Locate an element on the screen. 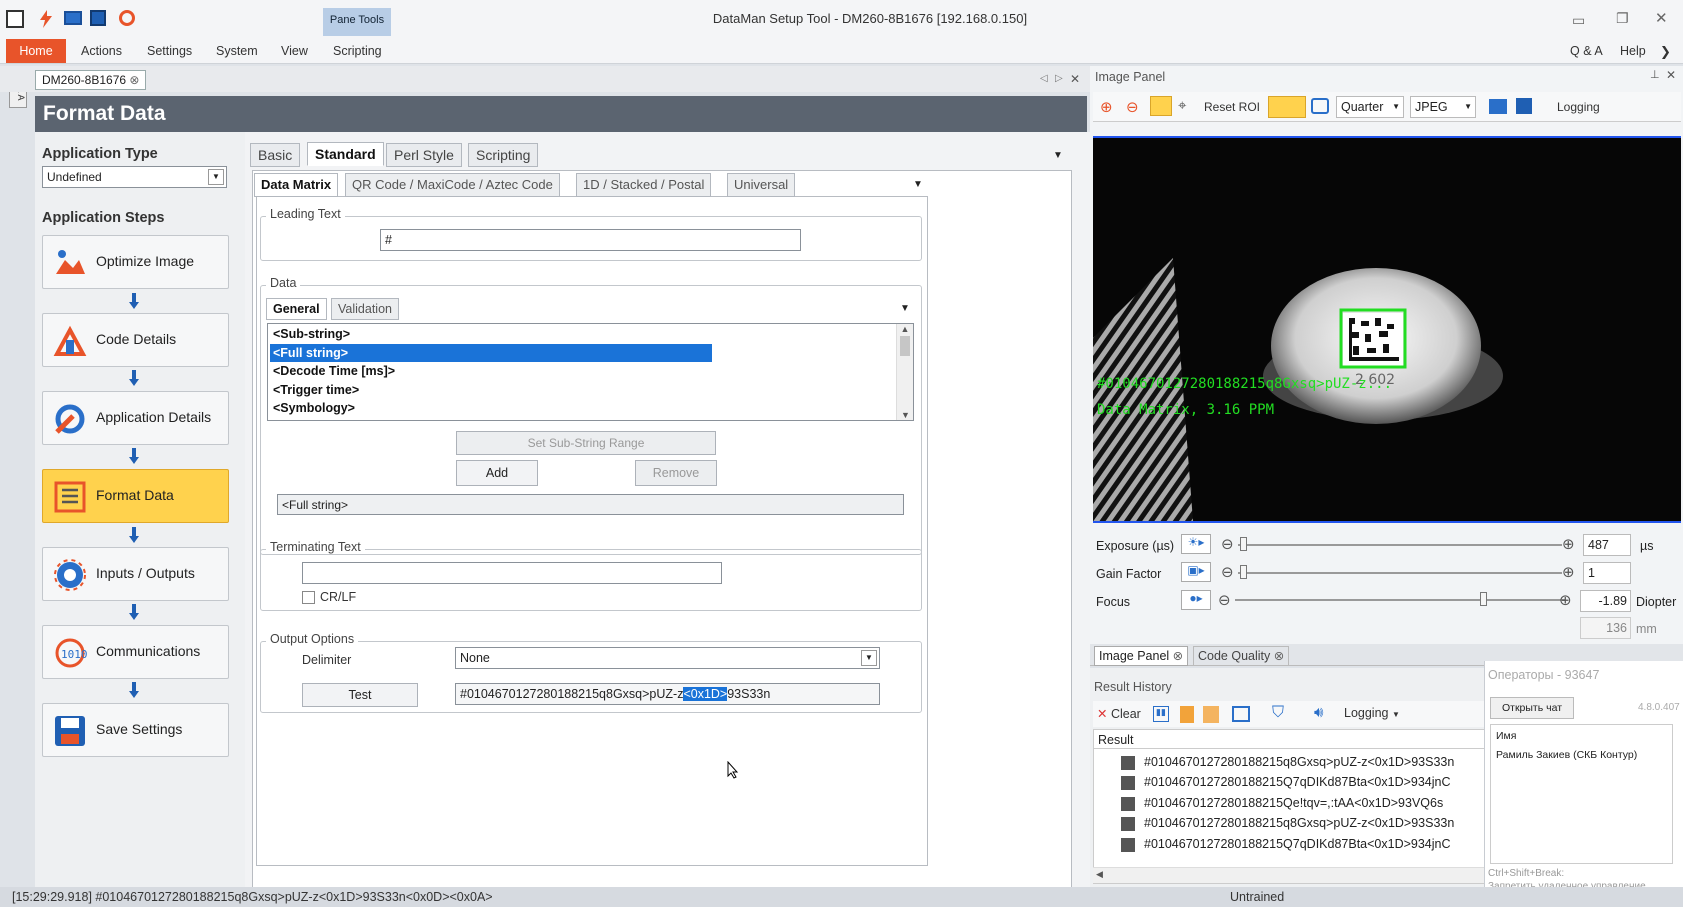 The height and width of the screenshot is (907, 1683). clear-button: ✕ Clear is located at coordinates (1119, 713).